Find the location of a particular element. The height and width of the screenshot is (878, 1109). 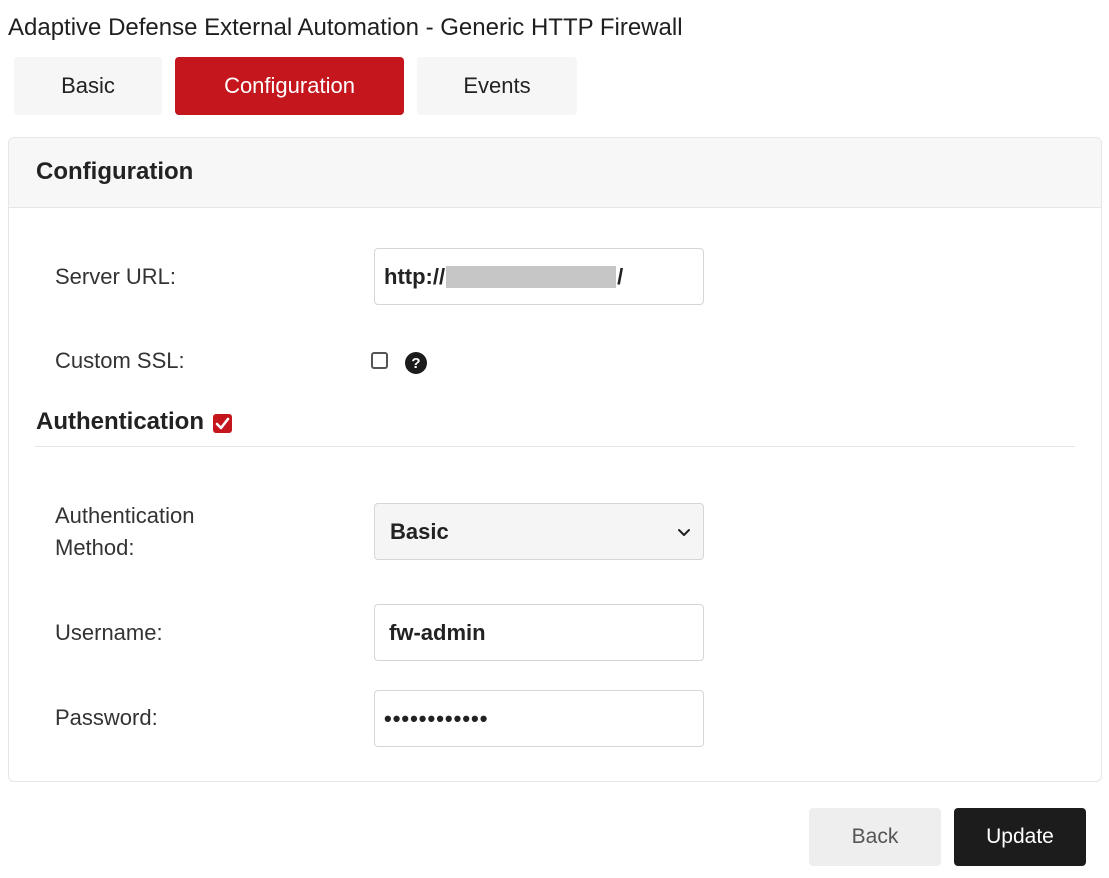

redacted-host is located at coordinates (531, 276).